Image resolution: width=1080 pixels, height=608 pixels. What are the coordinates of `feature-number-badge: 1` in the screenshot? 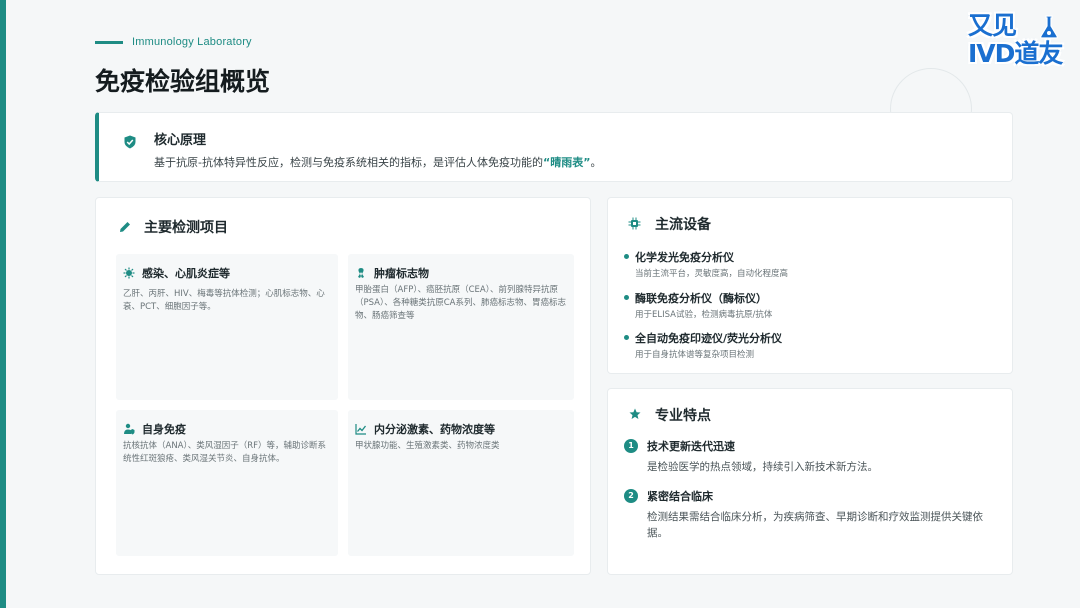 It's located at (631, 446).